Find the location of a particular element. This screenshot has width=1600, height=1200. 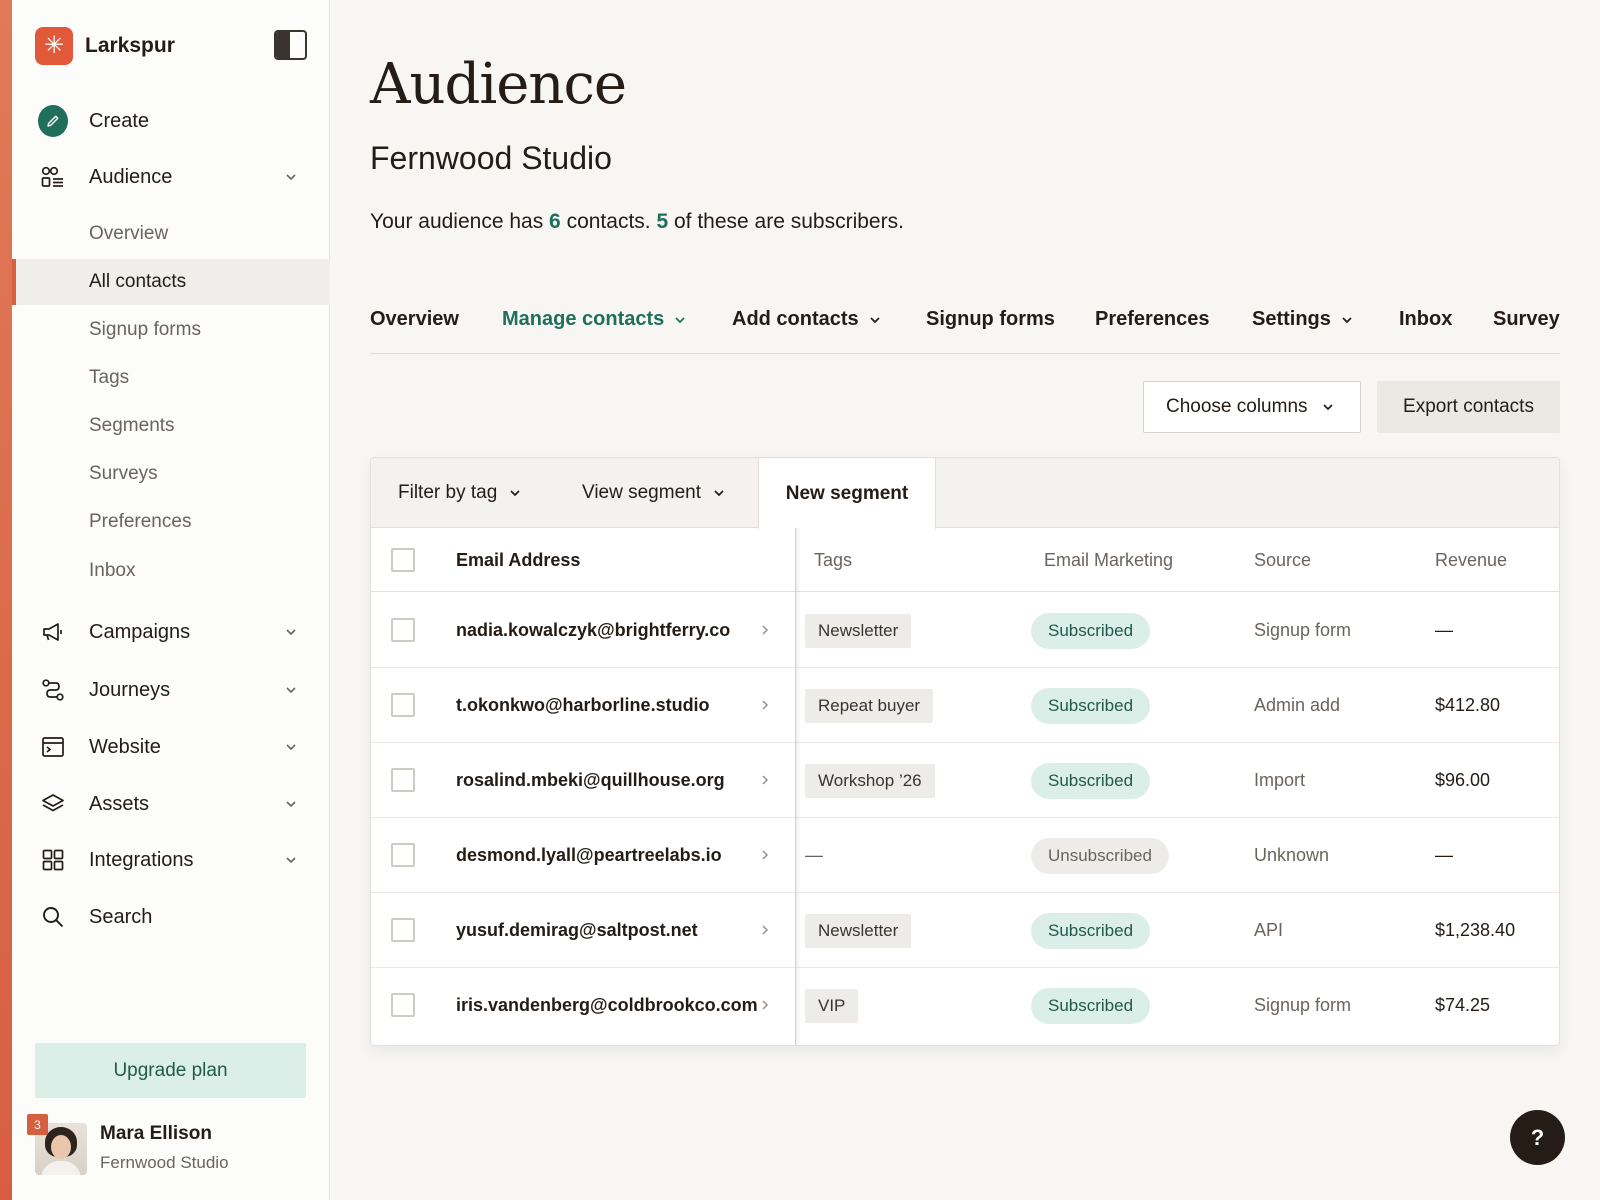

sidebar-subitem-surveys: Surveys is located at coordinates (171, 474).